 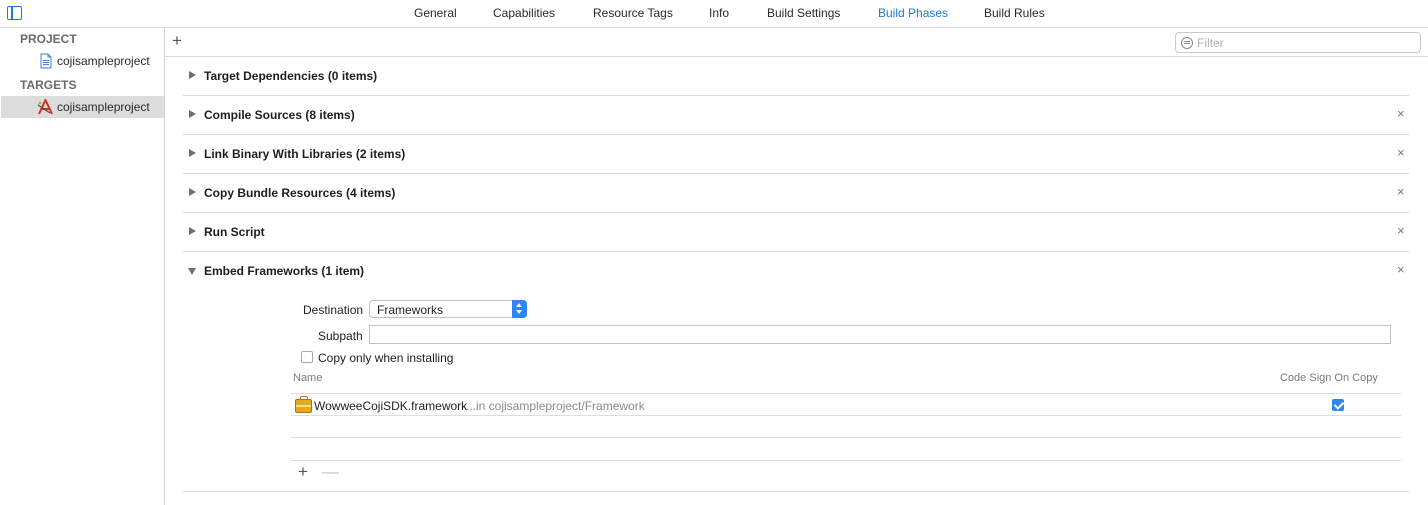 What do you see at coordinates (1014, 13) in the screenshot?
I see `tab-build-rules: Build Rules` at bounding box center [1014, 13].